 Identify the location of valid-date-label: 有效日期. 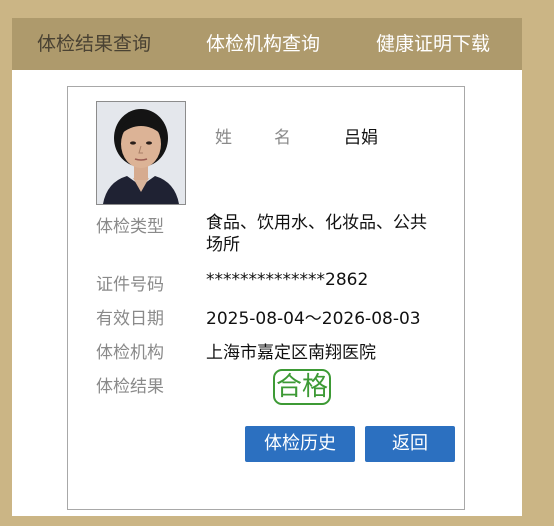
(130, 319).